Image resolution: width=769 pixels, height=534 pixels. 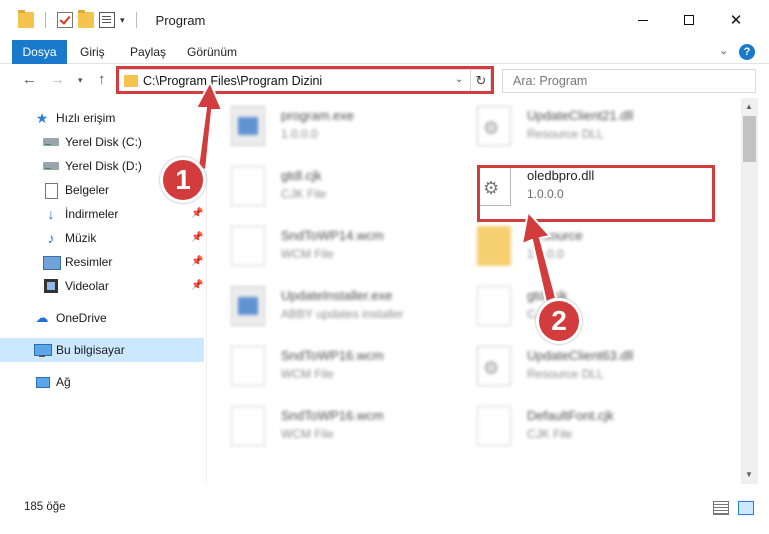 What do you see at coordinates (559, 321) in the screenshot?
I see `step-2-badge: 2` at bounding box center [559, 321].